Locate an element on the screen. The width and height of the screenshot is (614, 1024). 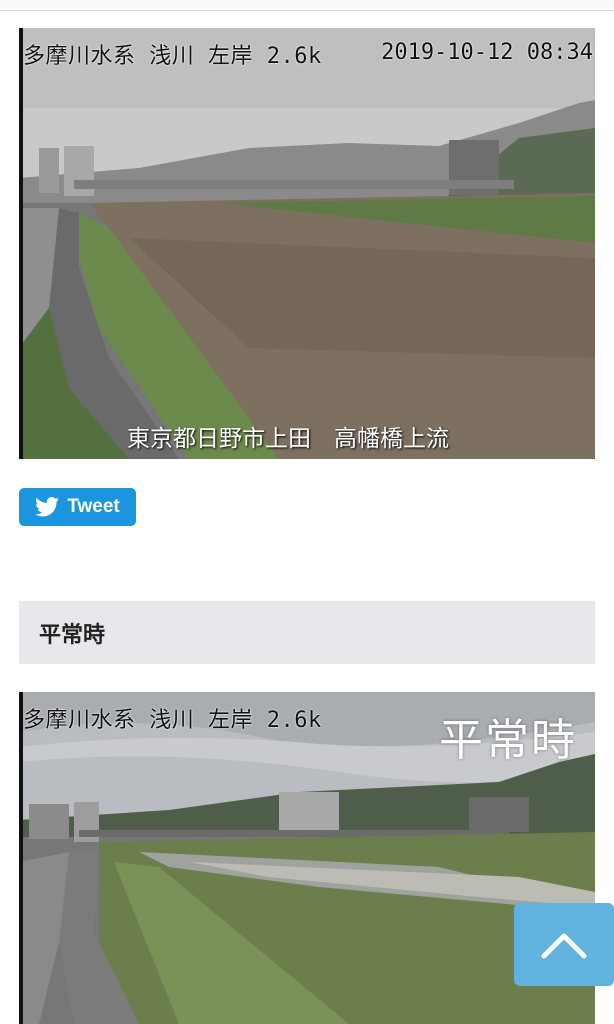
chevron-up-icon is located at coordinates (564, 945).